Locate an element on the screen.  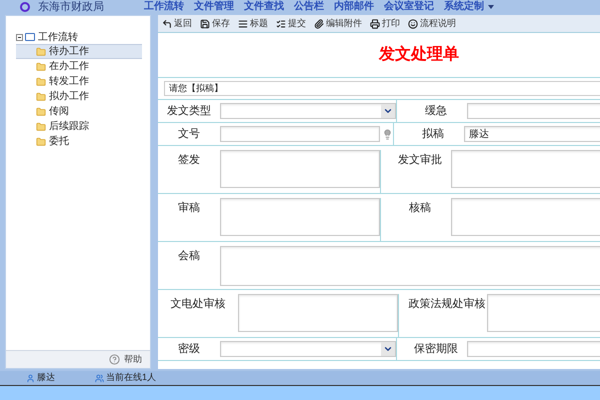
lines-icon is located at coordinates (243, 23).